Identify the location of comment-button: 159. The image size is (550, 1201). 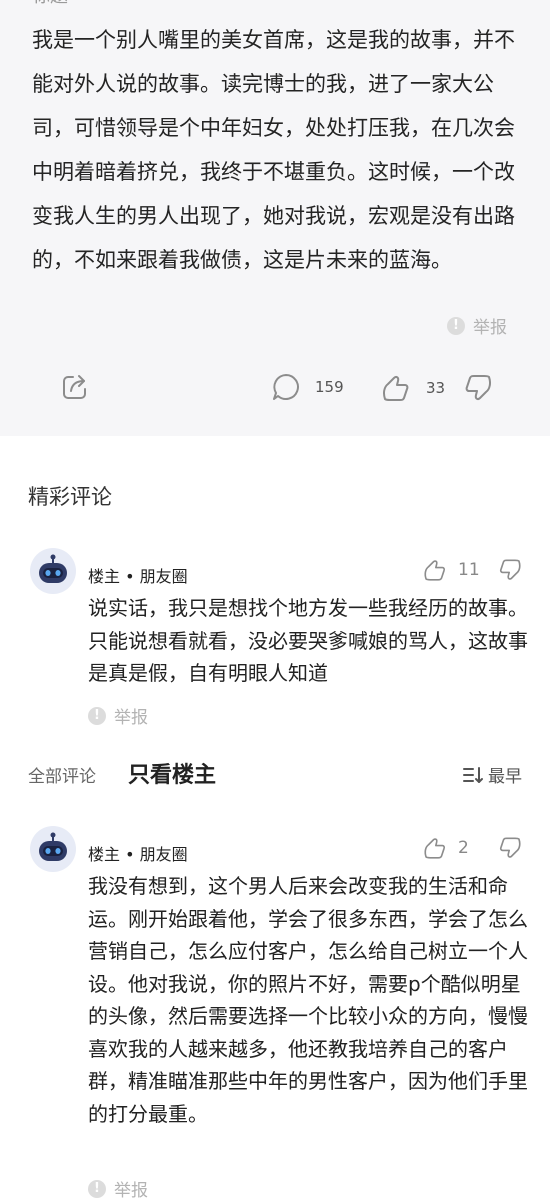
(307, 387).